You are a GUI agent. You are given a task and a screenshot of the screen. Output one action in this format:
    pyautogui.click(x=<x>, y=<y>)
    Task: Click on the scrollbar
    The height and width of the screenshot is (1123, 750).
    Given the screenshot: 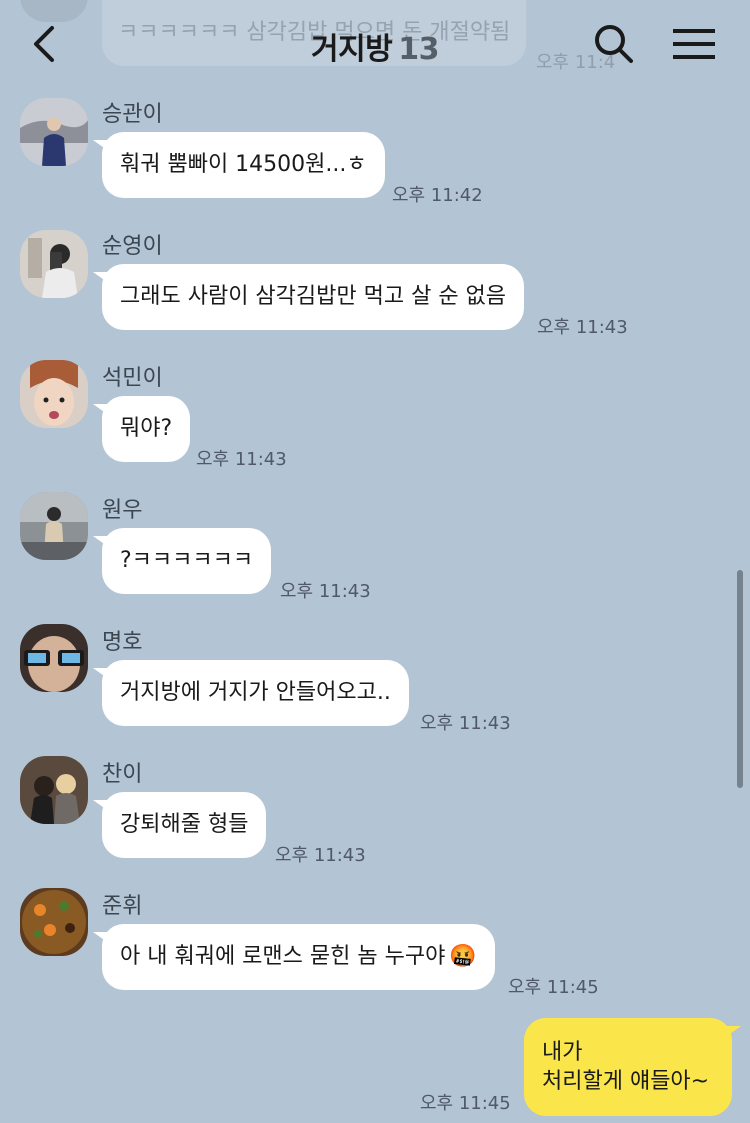 What is the action you would take?
    pyautogui.click(x=740, y=679)
    